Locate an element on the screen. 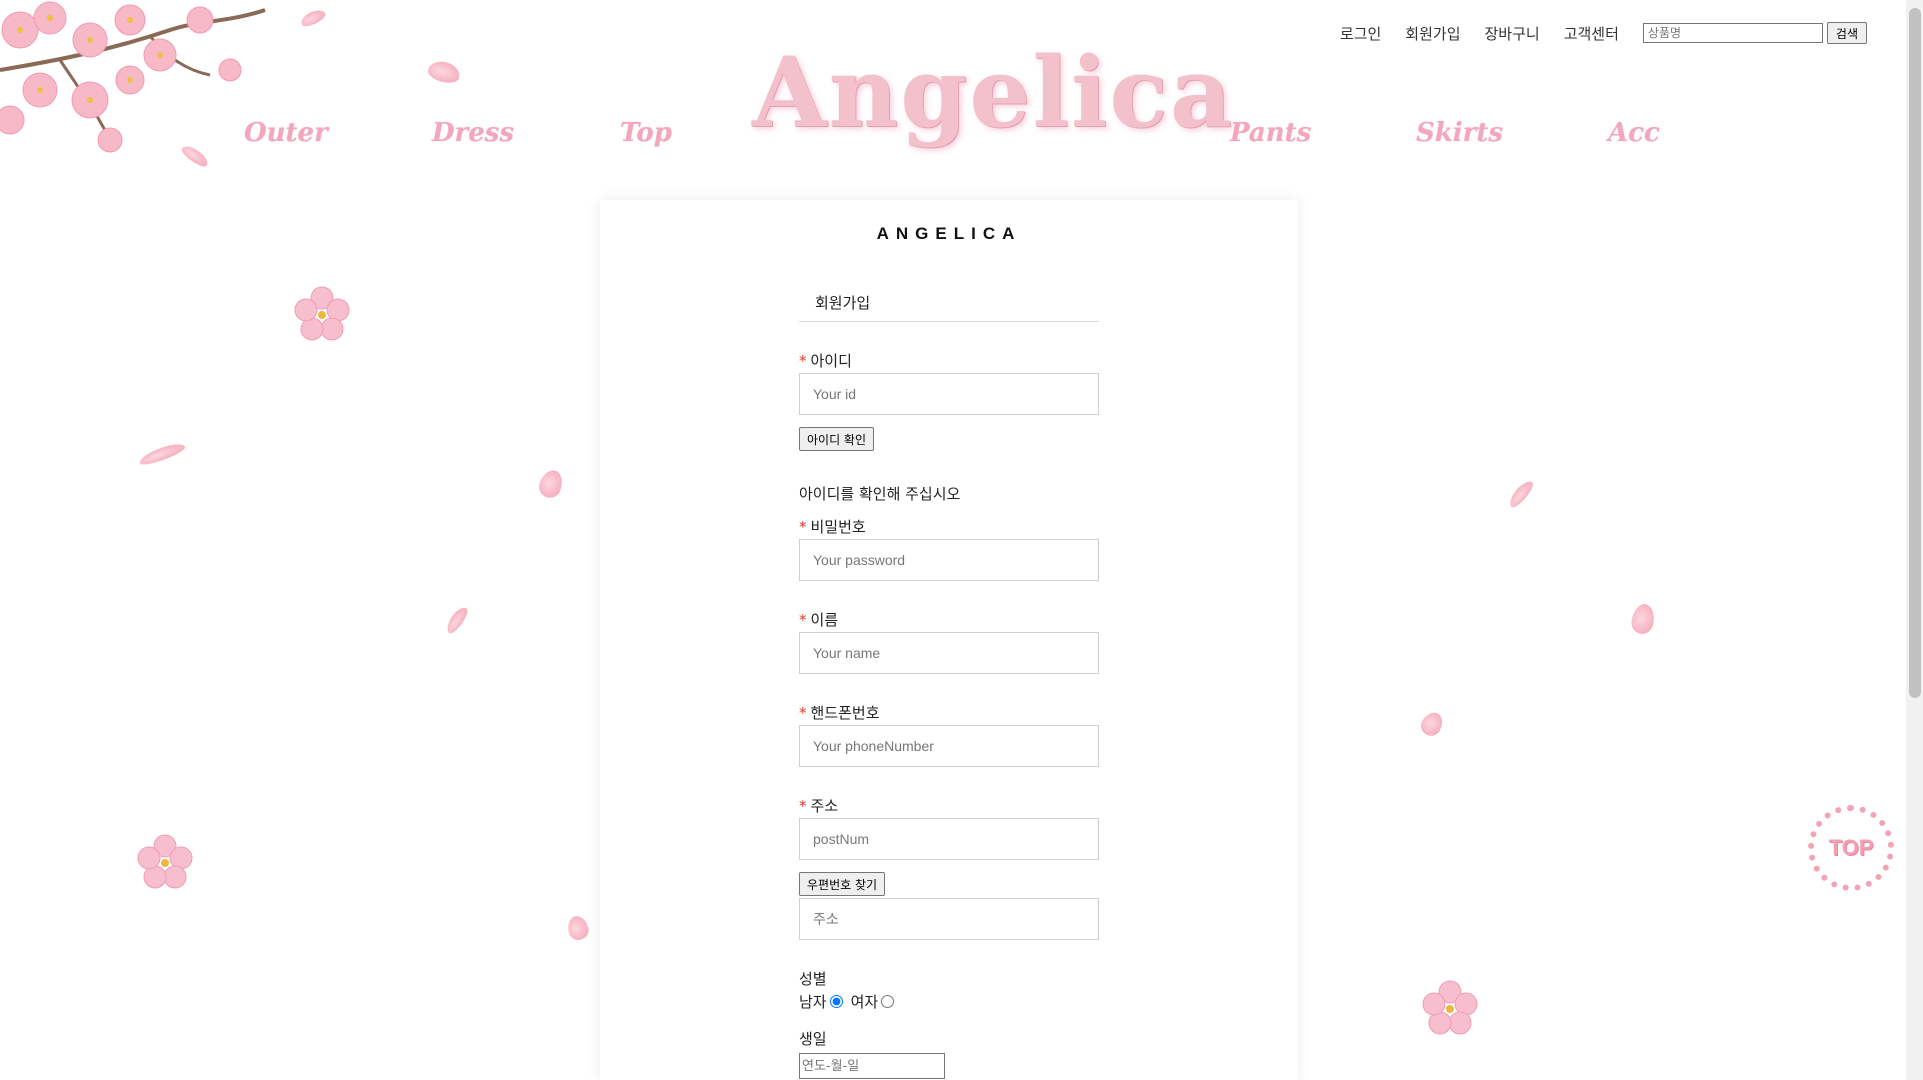 The height and width of the screenshot is (1080, 1923). phone-input is located at coordinates (949, 746).